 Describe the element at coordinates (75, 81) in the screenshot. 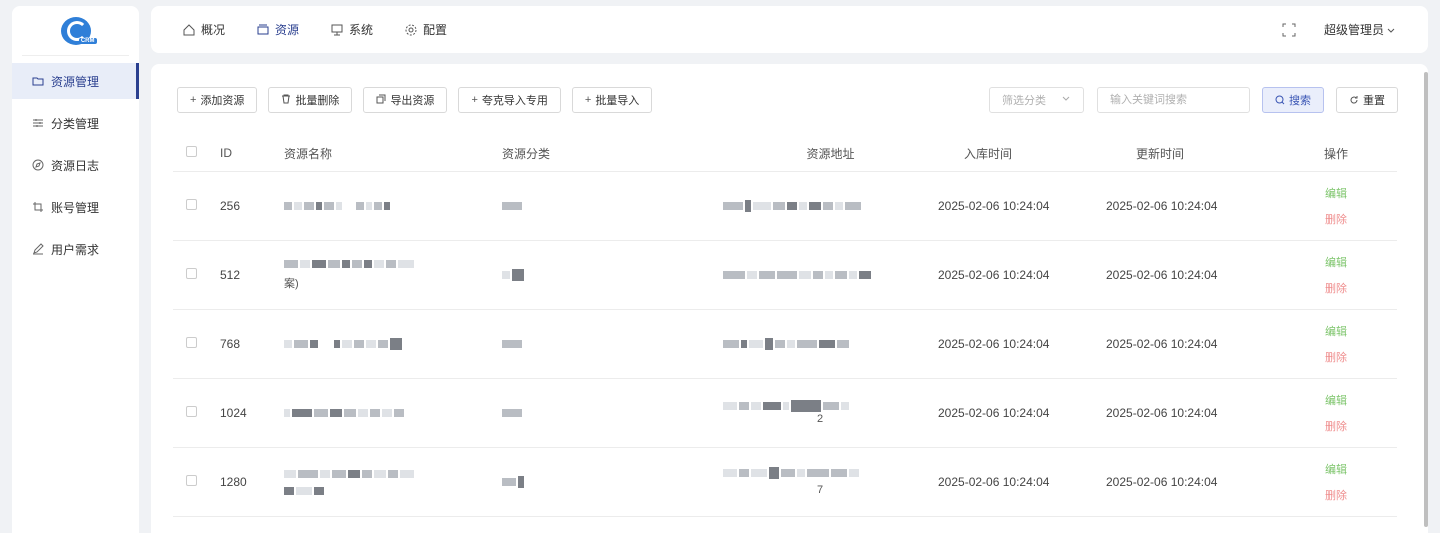

I see `sidebar-item-resource-management: 资源管理` at that location.